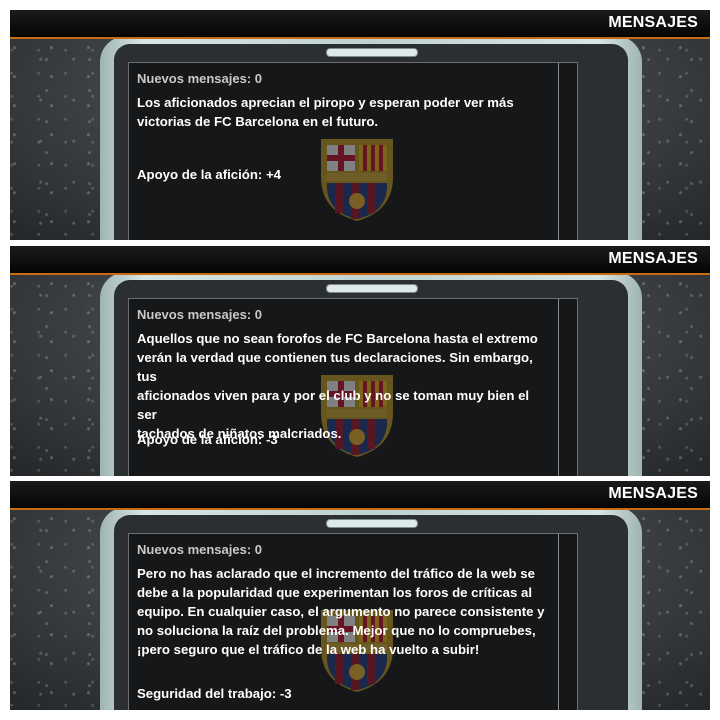 The width and height of the screenshot is (720, 720). What do you see at coordinates (209, 174) in the screenshot?
I see `result-line: Apoyo de la afición: +4` at bounding box center [209, 174].